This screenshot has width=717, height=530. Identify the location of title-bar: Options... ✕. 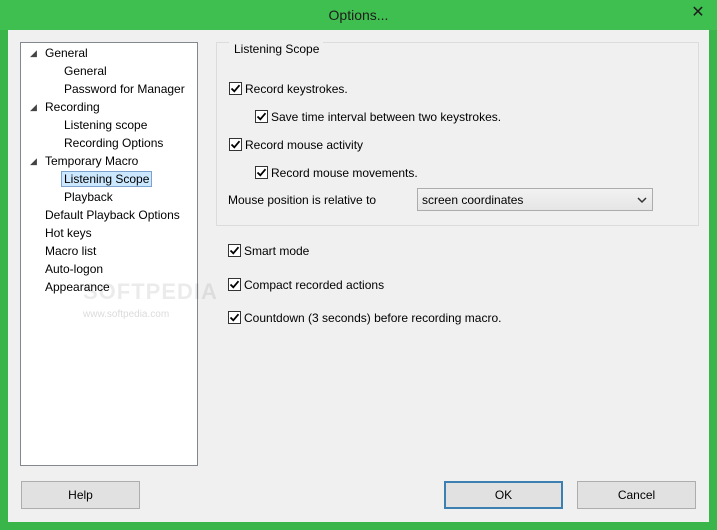
(358, 15).